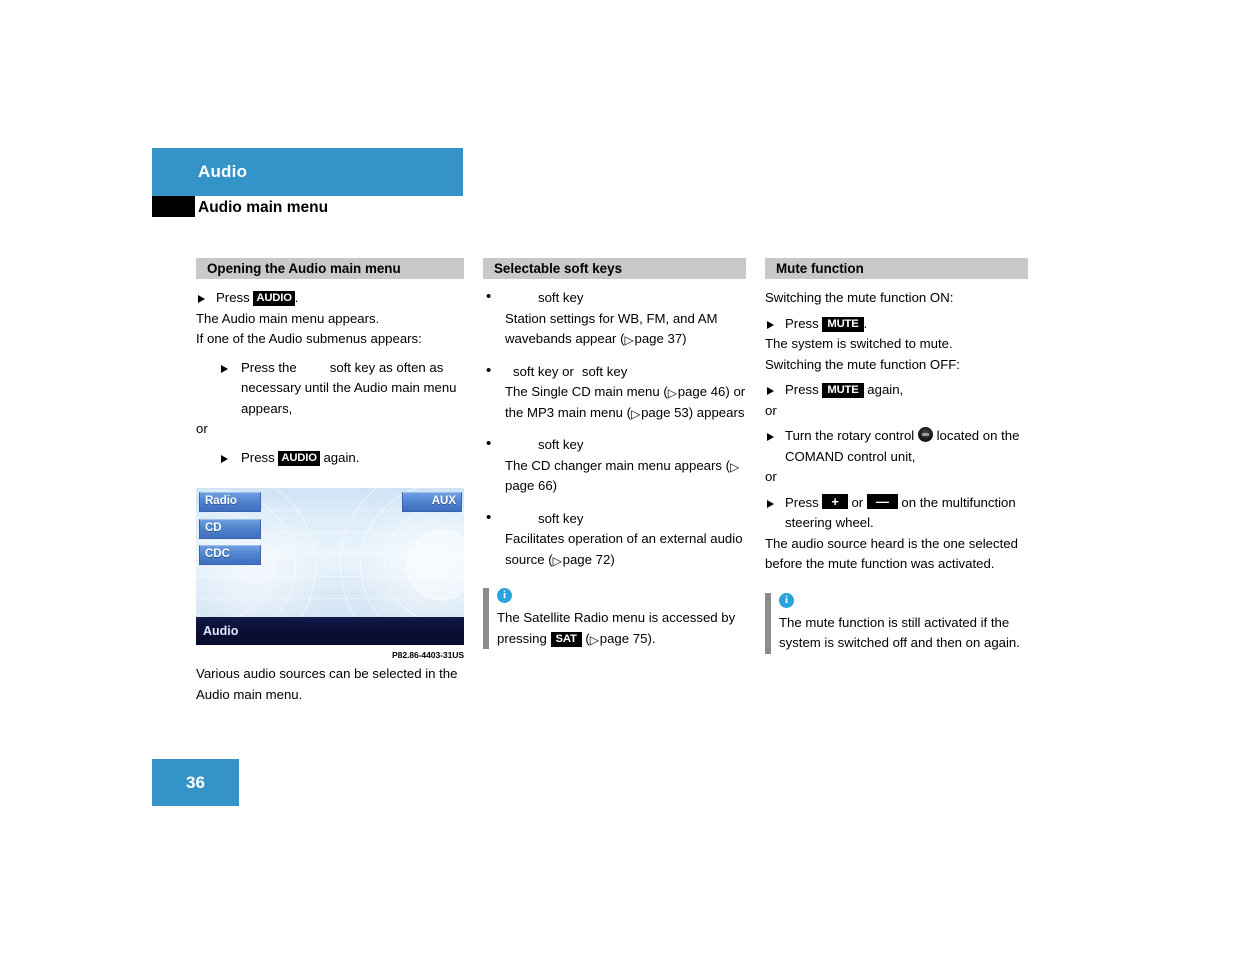 This screenshot has height=954, width=1235. What do you see at coordinates (586, 559) in the screenshot?
I see `bullet4-ref: page 72` at bounding box center [586, 559].